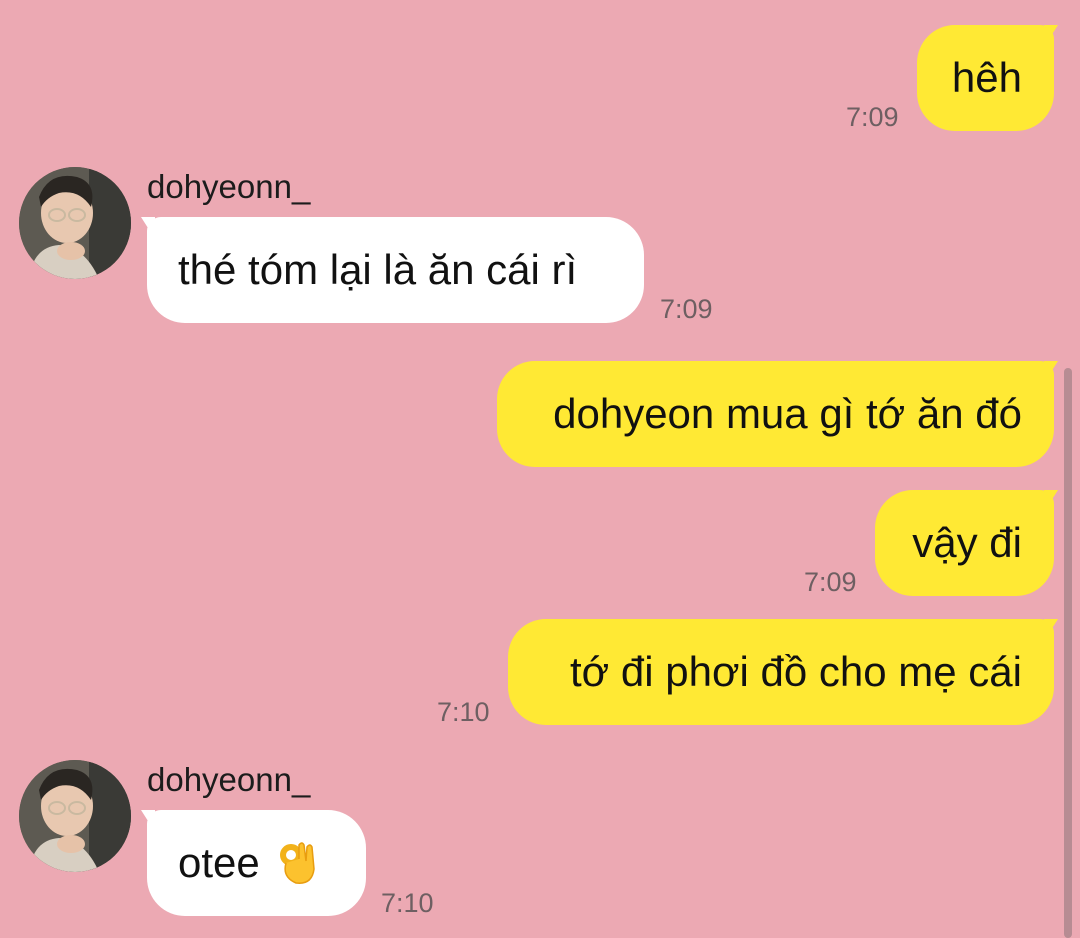 Image resolution: width=1080 pixels, height=938 pixels. Describe the element at coordinates (378, 269) in the screenshot. I see `message-text: thé tóm lại là ăn cái rì` at that location.